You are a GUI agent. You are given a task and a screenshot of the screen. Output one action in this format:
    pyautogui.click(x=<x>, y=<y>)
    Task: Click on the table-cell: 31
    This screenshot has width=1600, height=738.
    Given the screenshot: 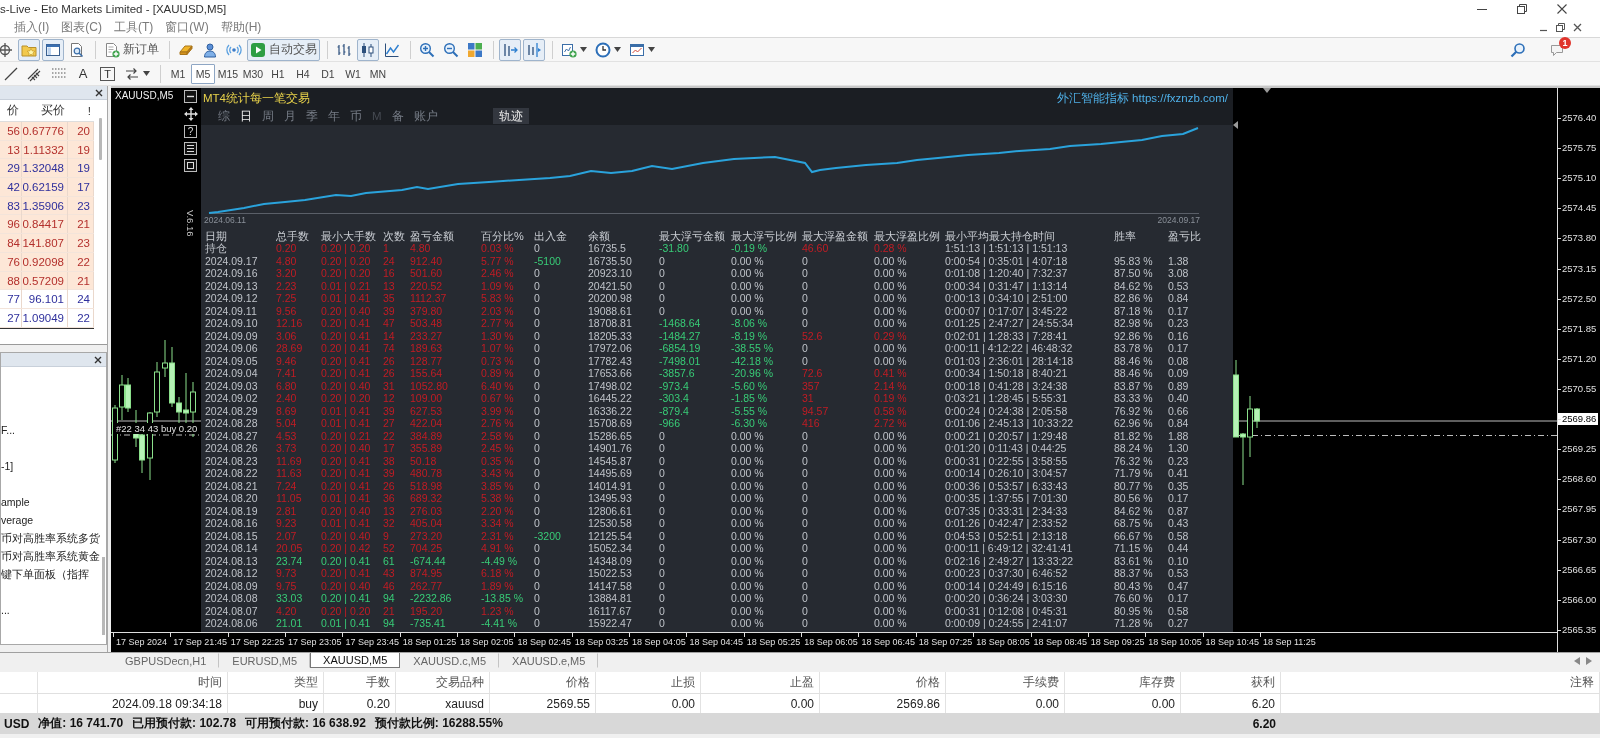 What is the action you would take?
    pyautogui.click(x=389, y=386)
    